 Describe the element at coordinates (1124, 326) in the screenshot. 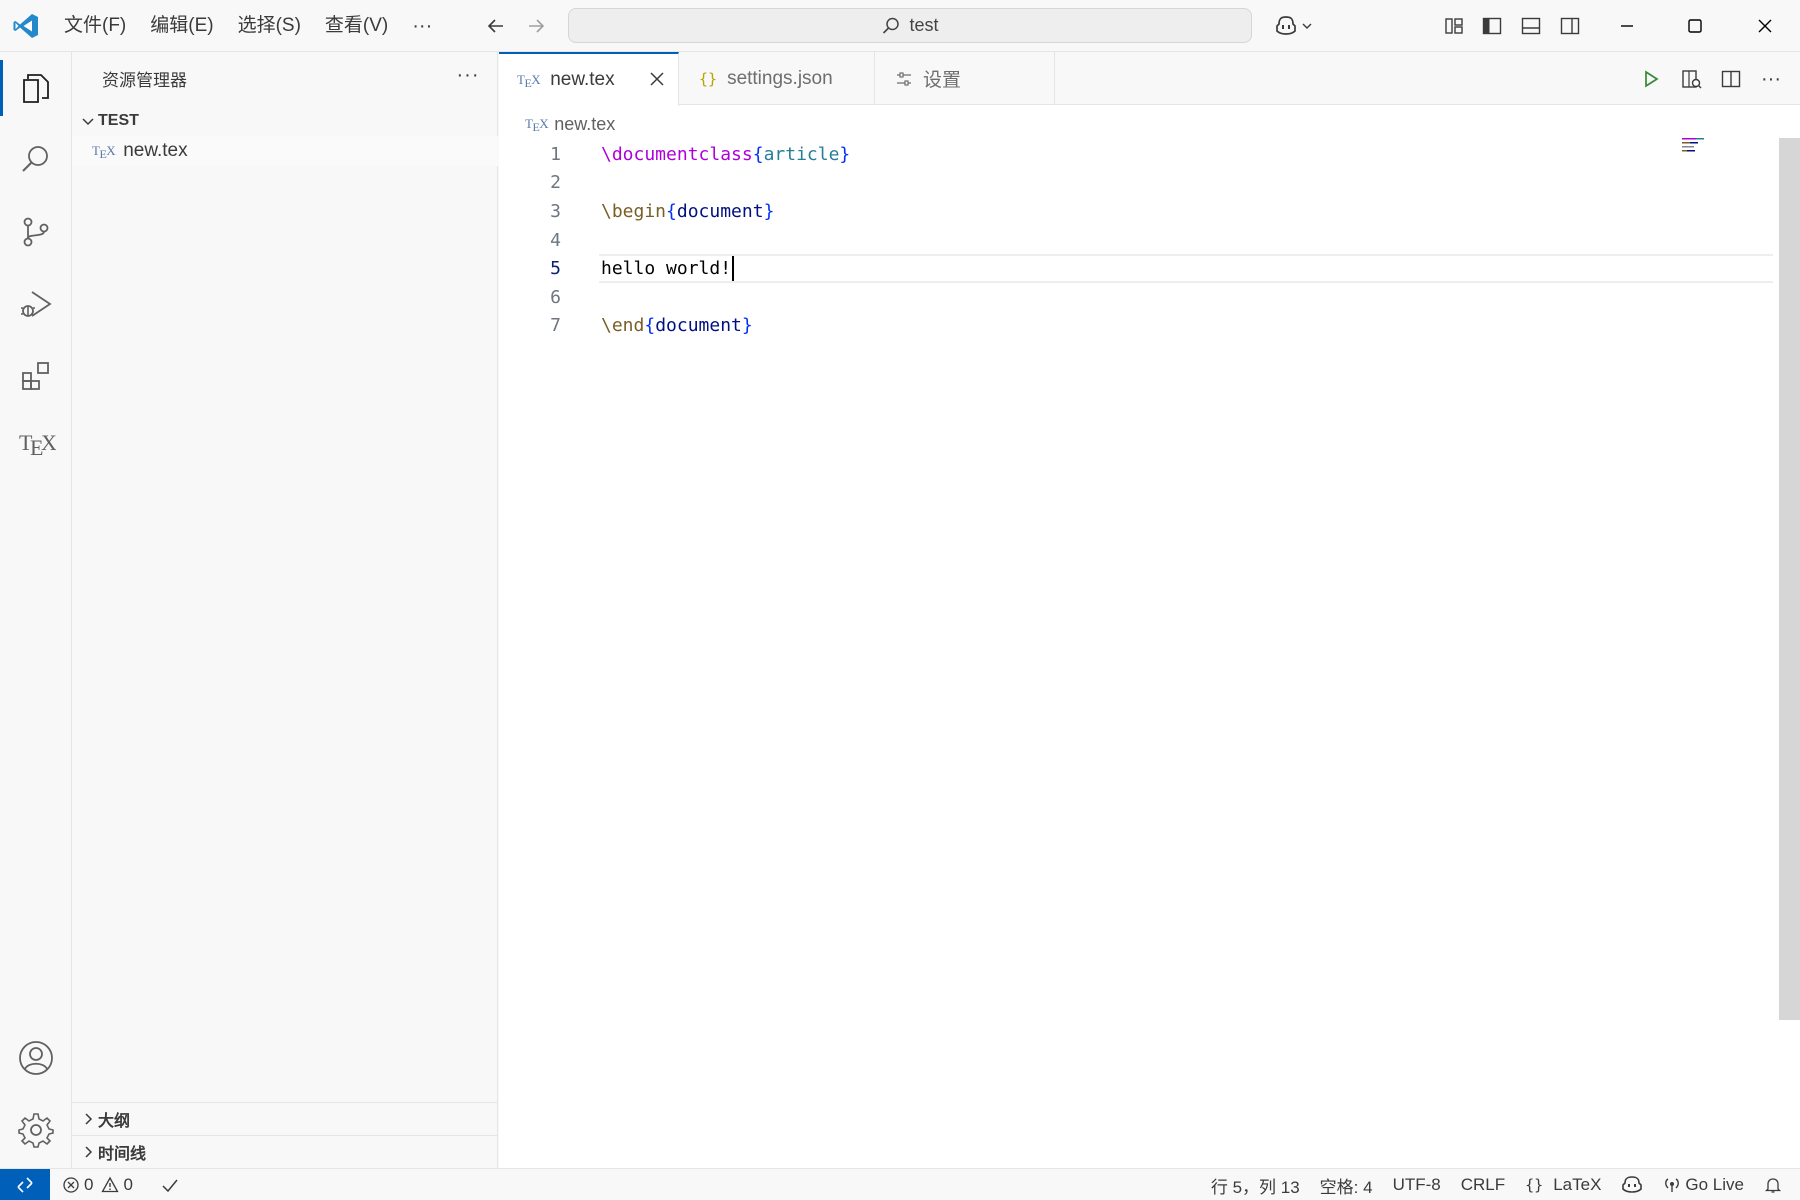

I see `code-line: 7 \end{document}` at that location.